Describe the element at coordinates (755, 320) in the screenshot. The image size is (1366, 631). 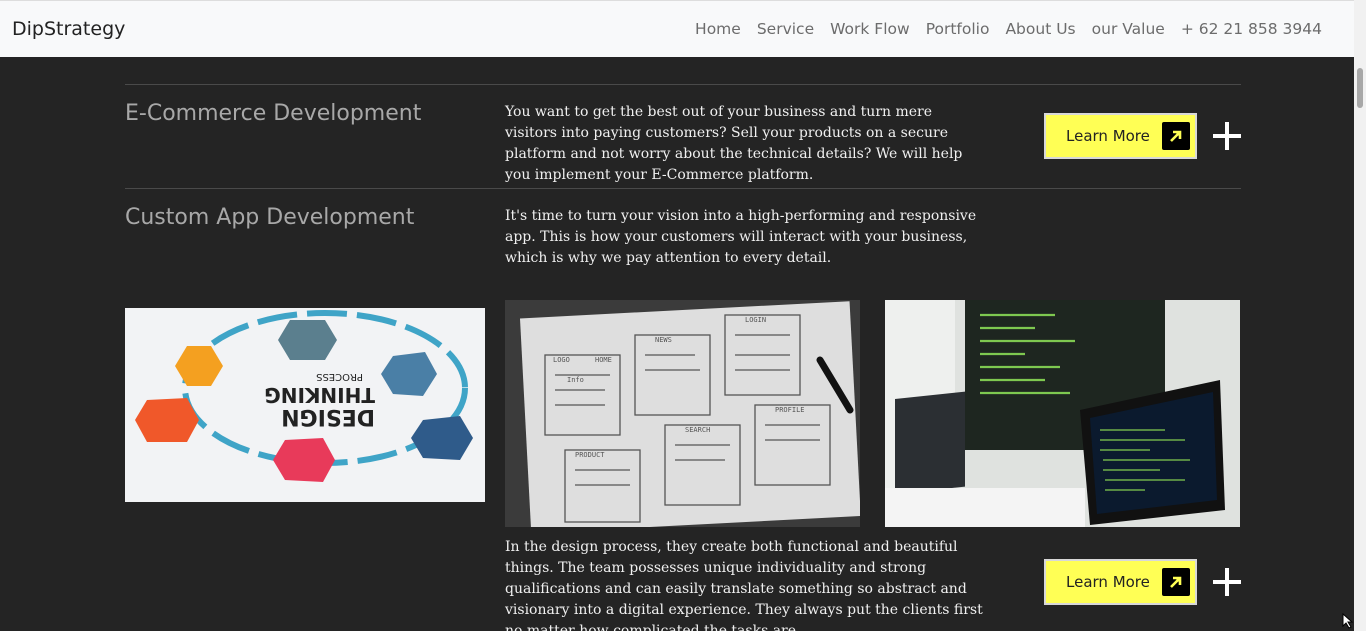
I see `wire-label-login: LOGIN` at that location.